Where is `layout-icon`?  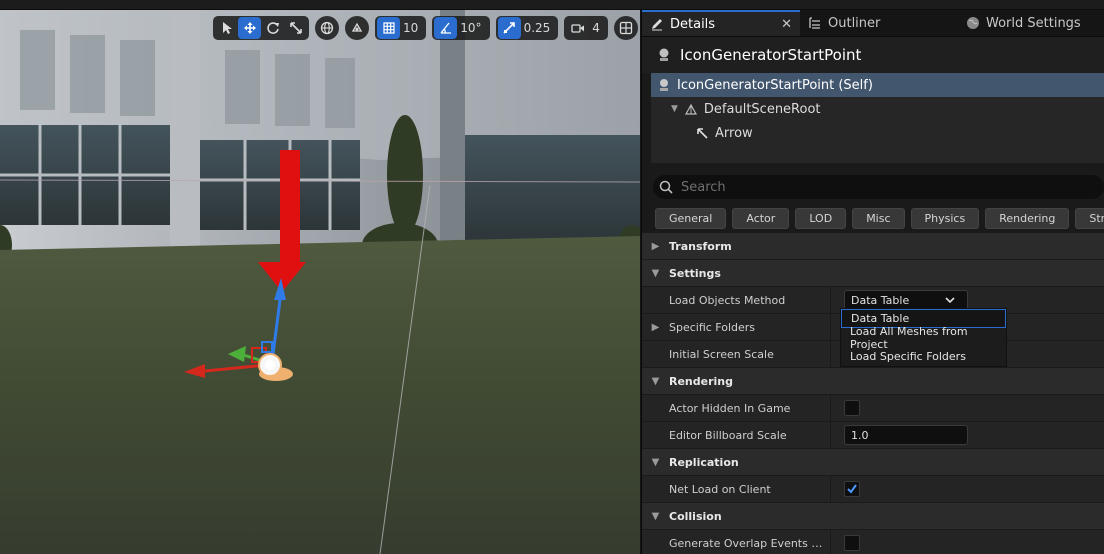 layout-icon is located at coordinates (626, 28).